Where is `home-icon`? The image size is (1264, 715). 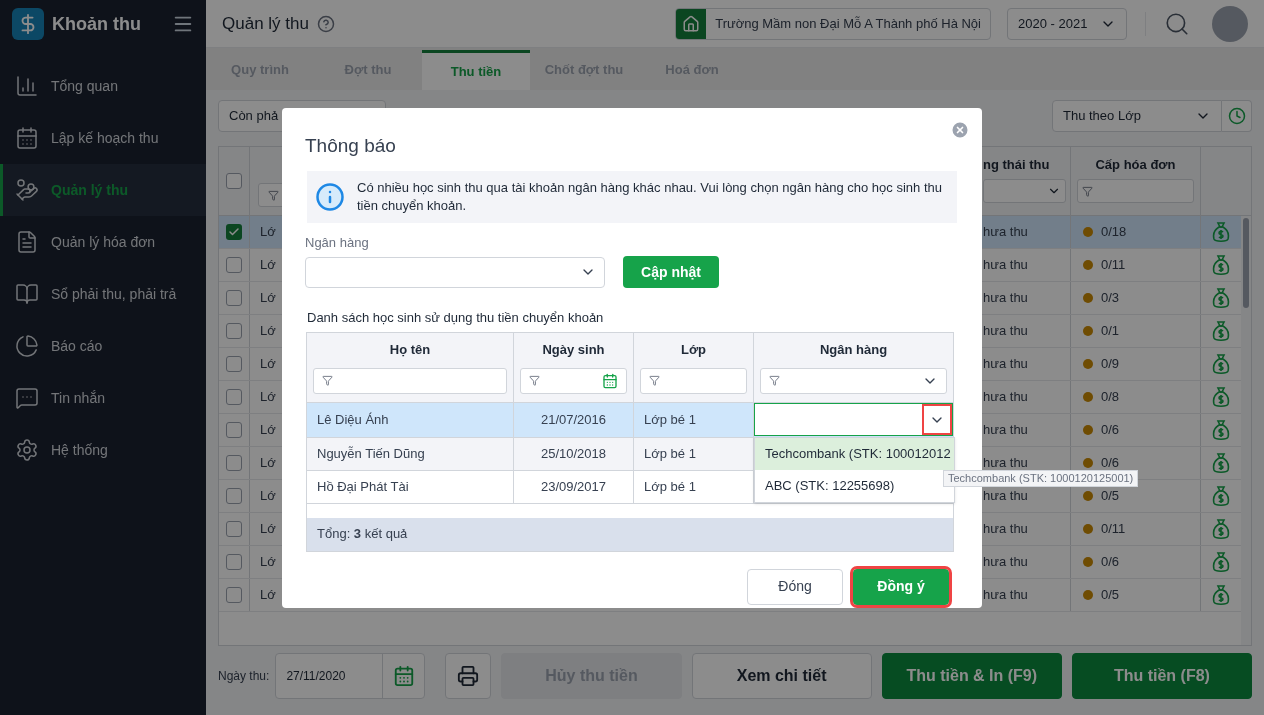 home-icon is located at coordinates (691, 23).